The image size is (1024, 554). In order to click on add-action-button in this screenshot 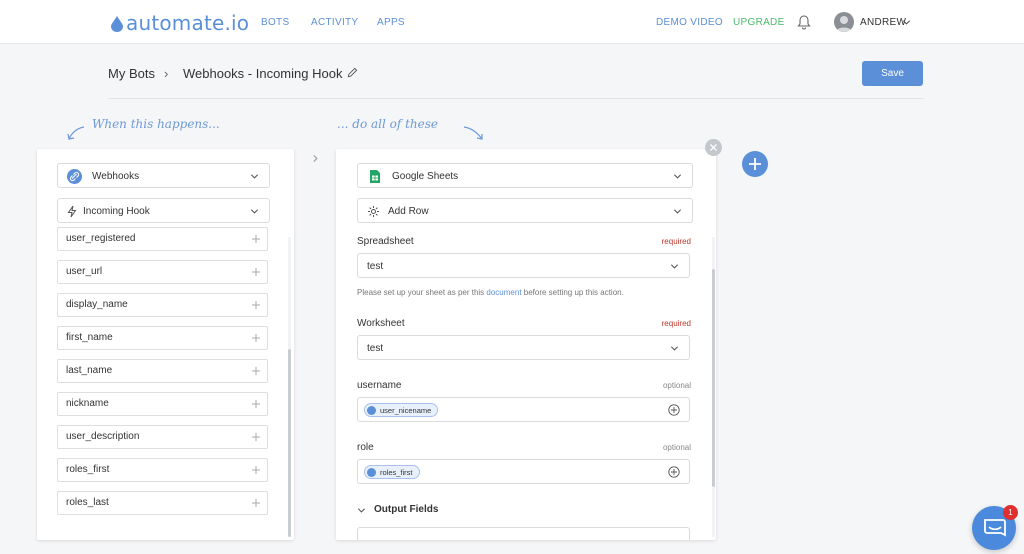, I will do `click(755, 164)`.